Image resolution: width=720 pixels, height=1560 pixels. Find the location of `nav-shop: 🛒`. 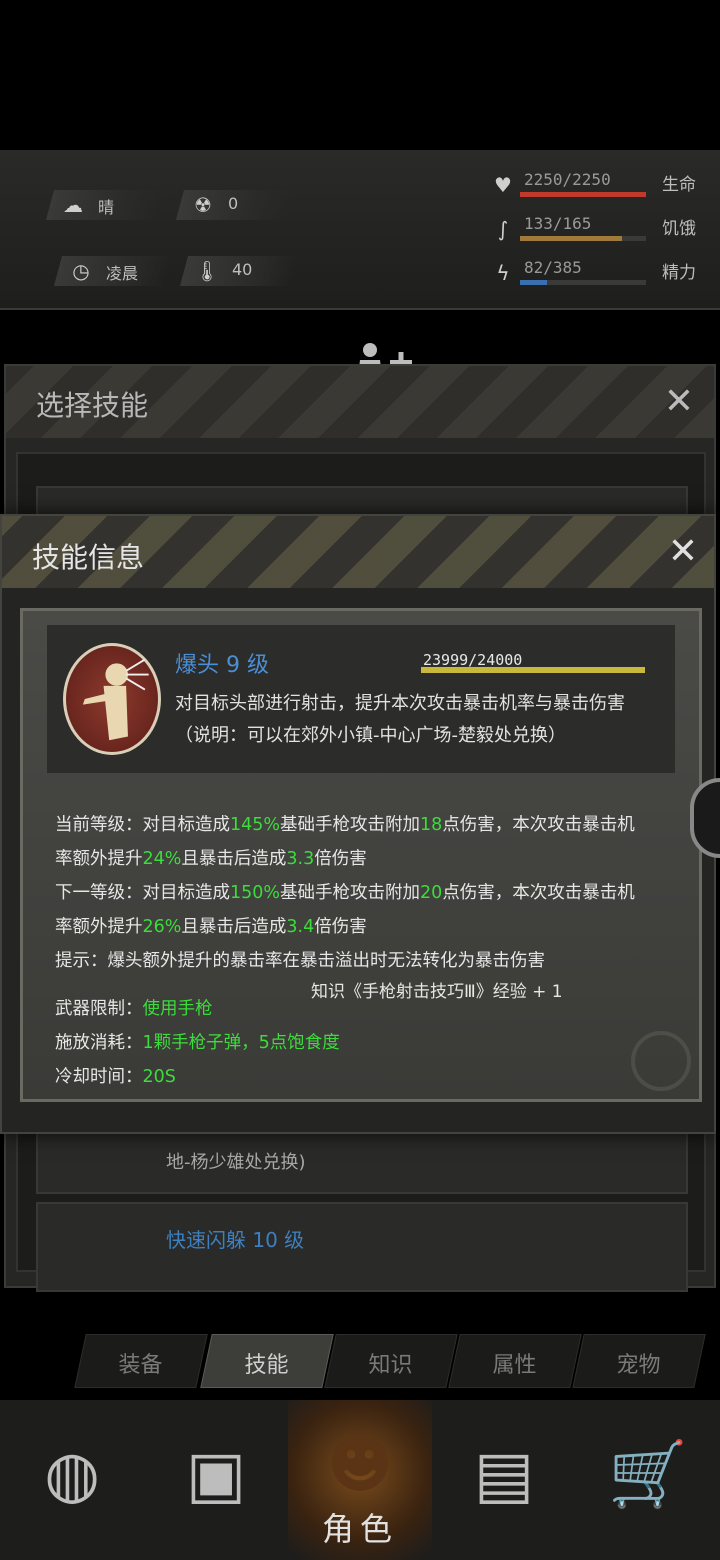

nav-shop: 🛒 is located at coordinates (648, 1480).